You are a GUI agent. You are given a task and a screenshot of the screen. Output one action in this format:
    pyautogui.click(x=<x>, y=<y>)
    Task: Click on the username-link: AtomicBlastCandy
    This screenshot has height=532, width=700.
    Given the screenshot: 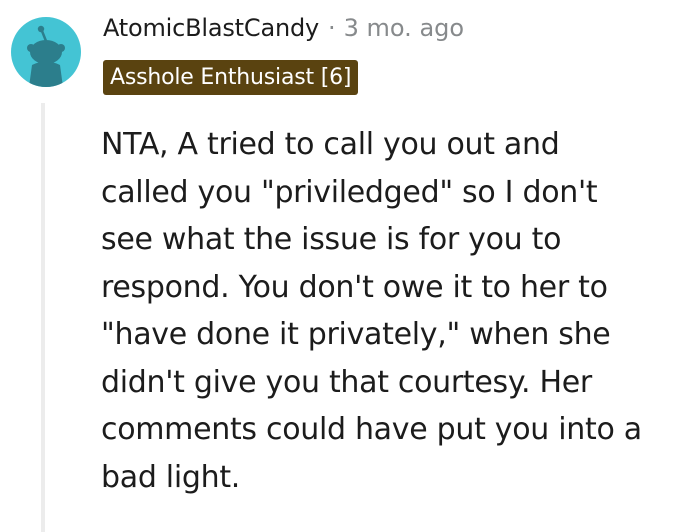 What is the action you would take?
    pyautogui.click(x=211, y=28)
    